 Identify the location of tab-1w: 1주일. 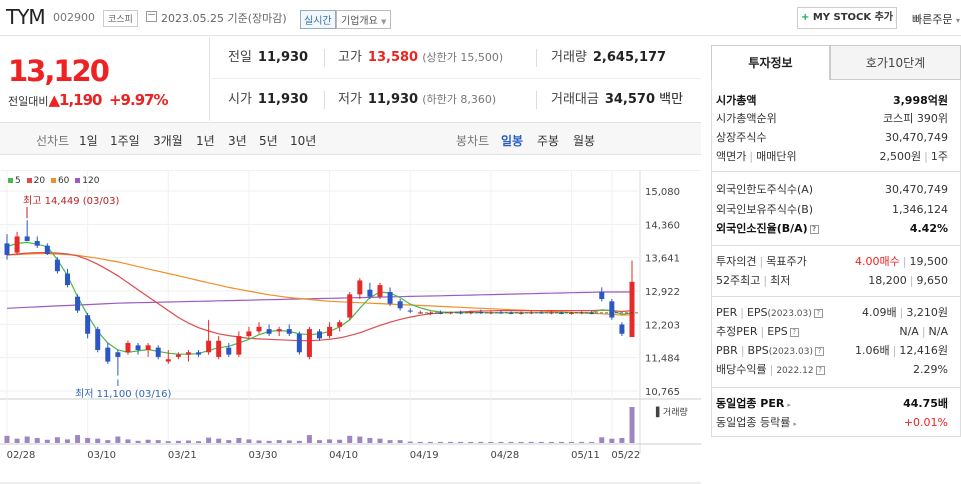
(125, 140).